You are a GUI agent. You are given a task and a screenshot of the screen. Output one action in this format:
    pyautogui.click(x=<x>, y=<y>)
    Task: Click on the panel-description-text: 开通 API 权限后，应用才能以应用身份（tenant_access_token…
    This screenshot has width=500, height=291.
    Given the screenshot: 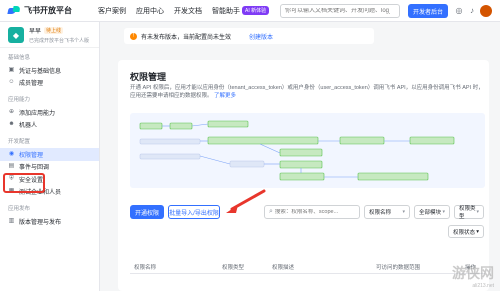 What is the action you would take?
    pyautogui.click(x=307, y=92)
    